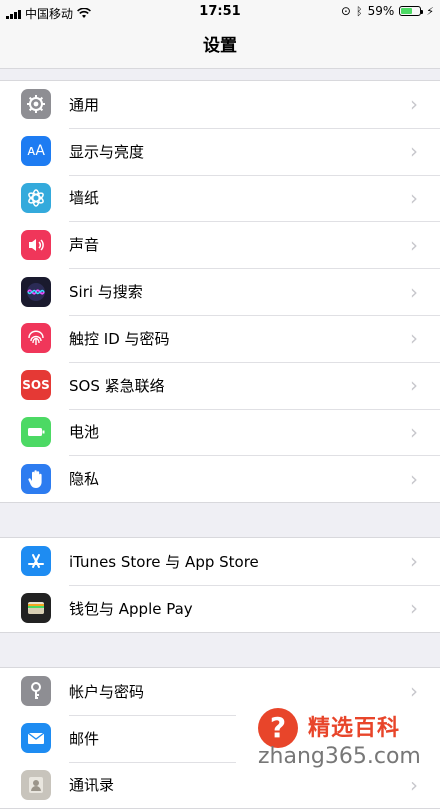  What do you see at coordinates (411, 11) in the screenshot?
I see `battery-indicator` at bounding box center [411, 11].